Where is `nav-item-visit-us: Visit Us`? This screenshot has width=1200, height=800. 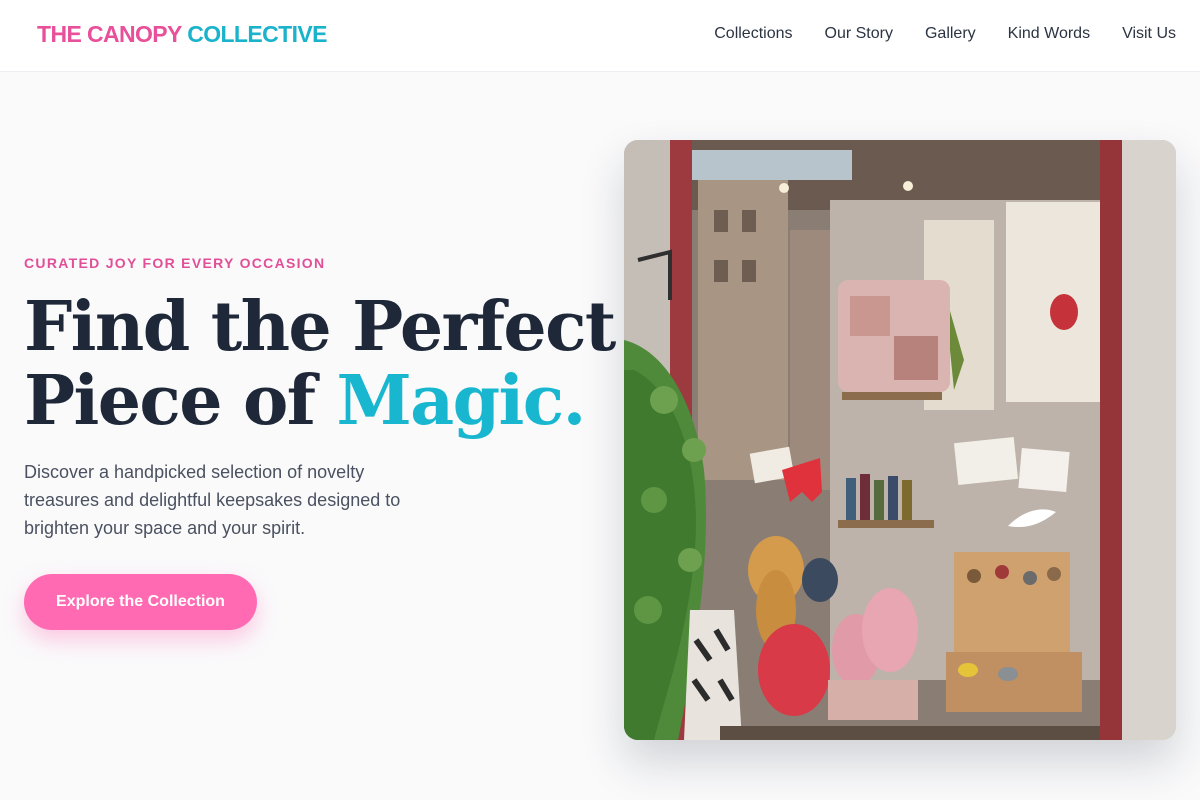 nav-item-visit-us: Visit Us is located at coordinates (1149, 34).